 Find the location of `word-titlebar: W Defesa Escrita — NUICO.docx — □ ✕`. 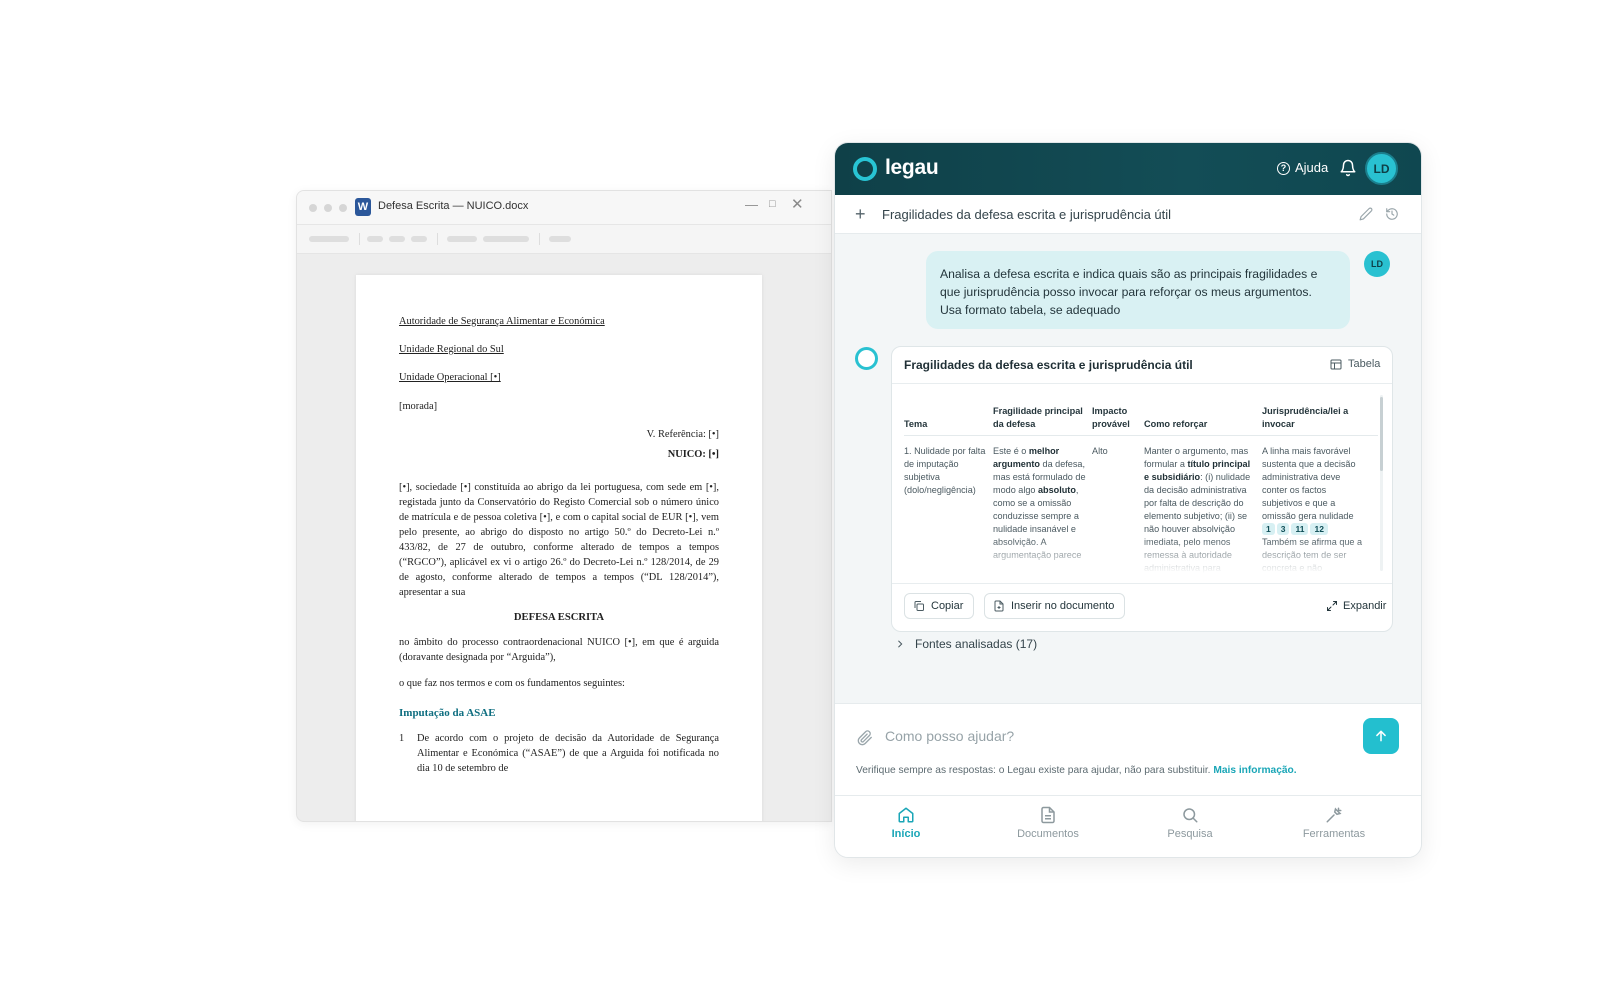

word-titlebar: W Defesa Escrita — NUICO.docx — □ ✕ is located at coordinates (564, 208).